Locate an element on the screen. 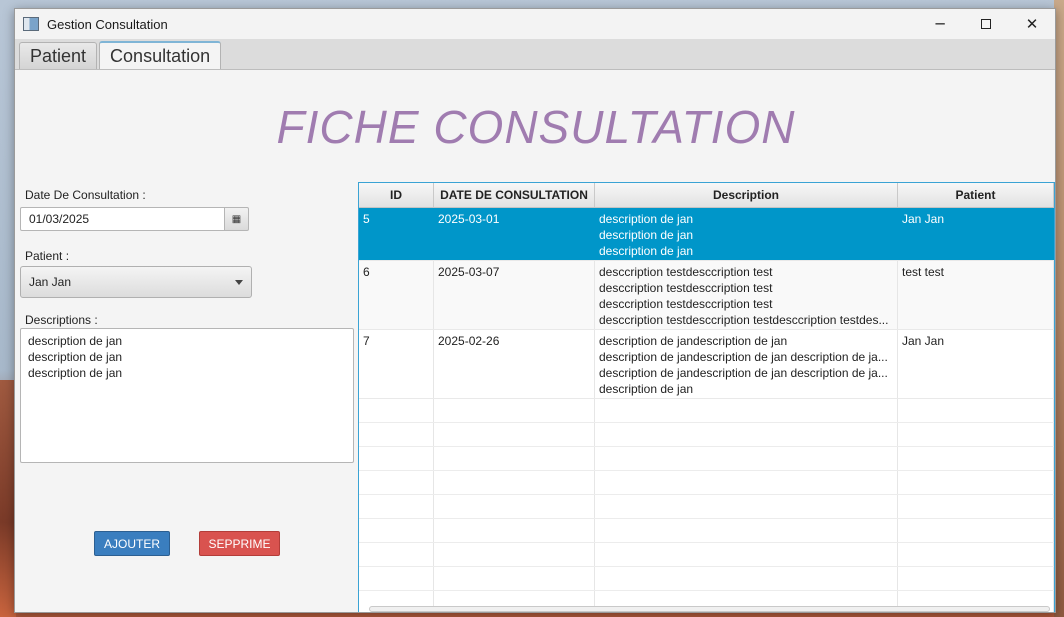 The height and width of the screenshot is (617, 1064). cell-id: 6 is located at coordinates (396, 295).